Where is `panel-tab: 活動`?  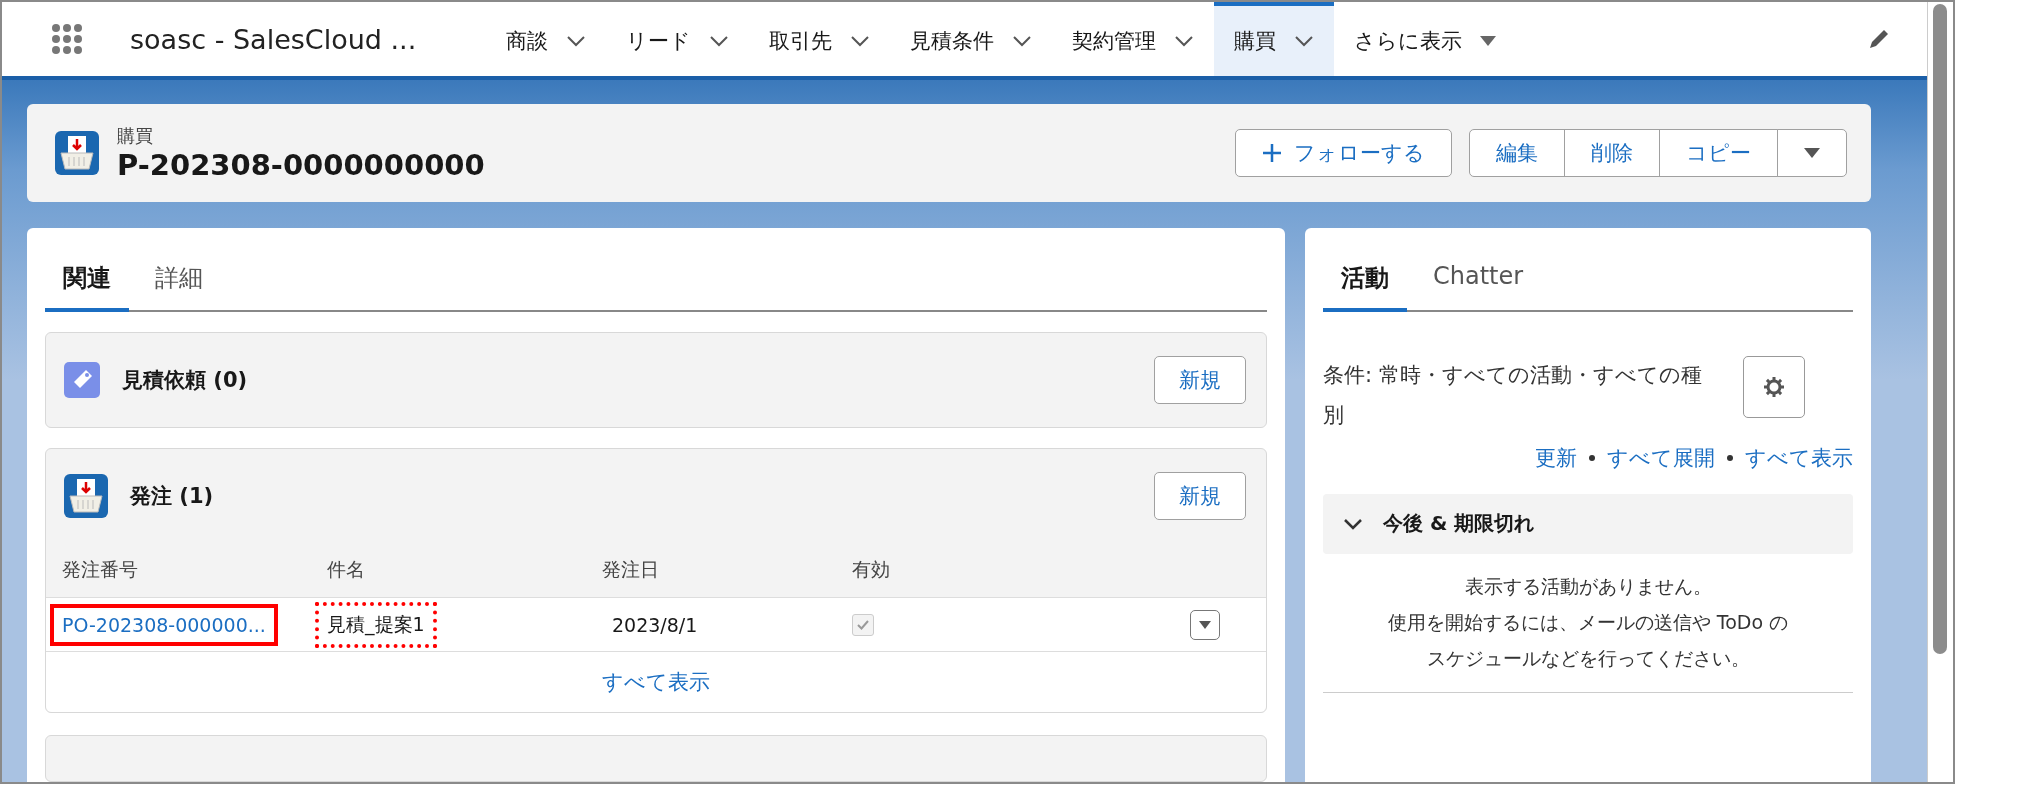 panel-tab: 活動 is located at coordinates (1365, 281).